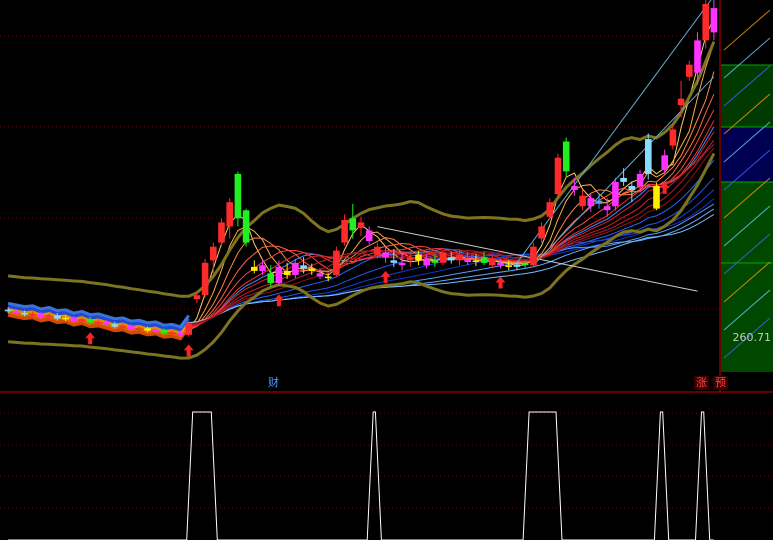 This screenshot has width=773, height=540. What do you see at coordinates (720, 383) in the screenshot?
I see `forecast-event-badge: 预` at bounding box center [720, 383].